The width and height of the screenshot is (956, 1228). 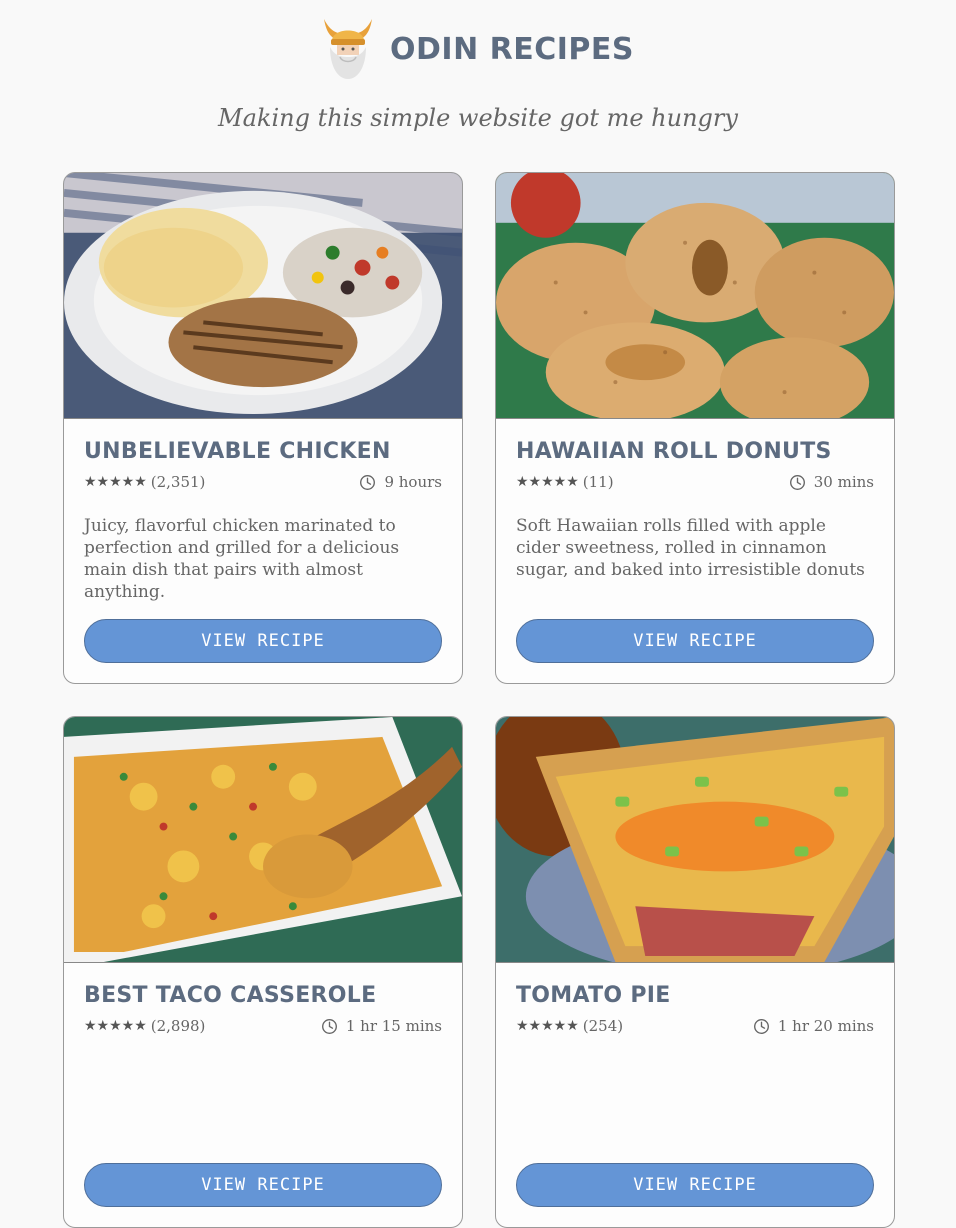 What do you see at coordinates (413, 482) in the screenshot?
I see `cook-time: 9 hours` at bounding box center [413, 482].